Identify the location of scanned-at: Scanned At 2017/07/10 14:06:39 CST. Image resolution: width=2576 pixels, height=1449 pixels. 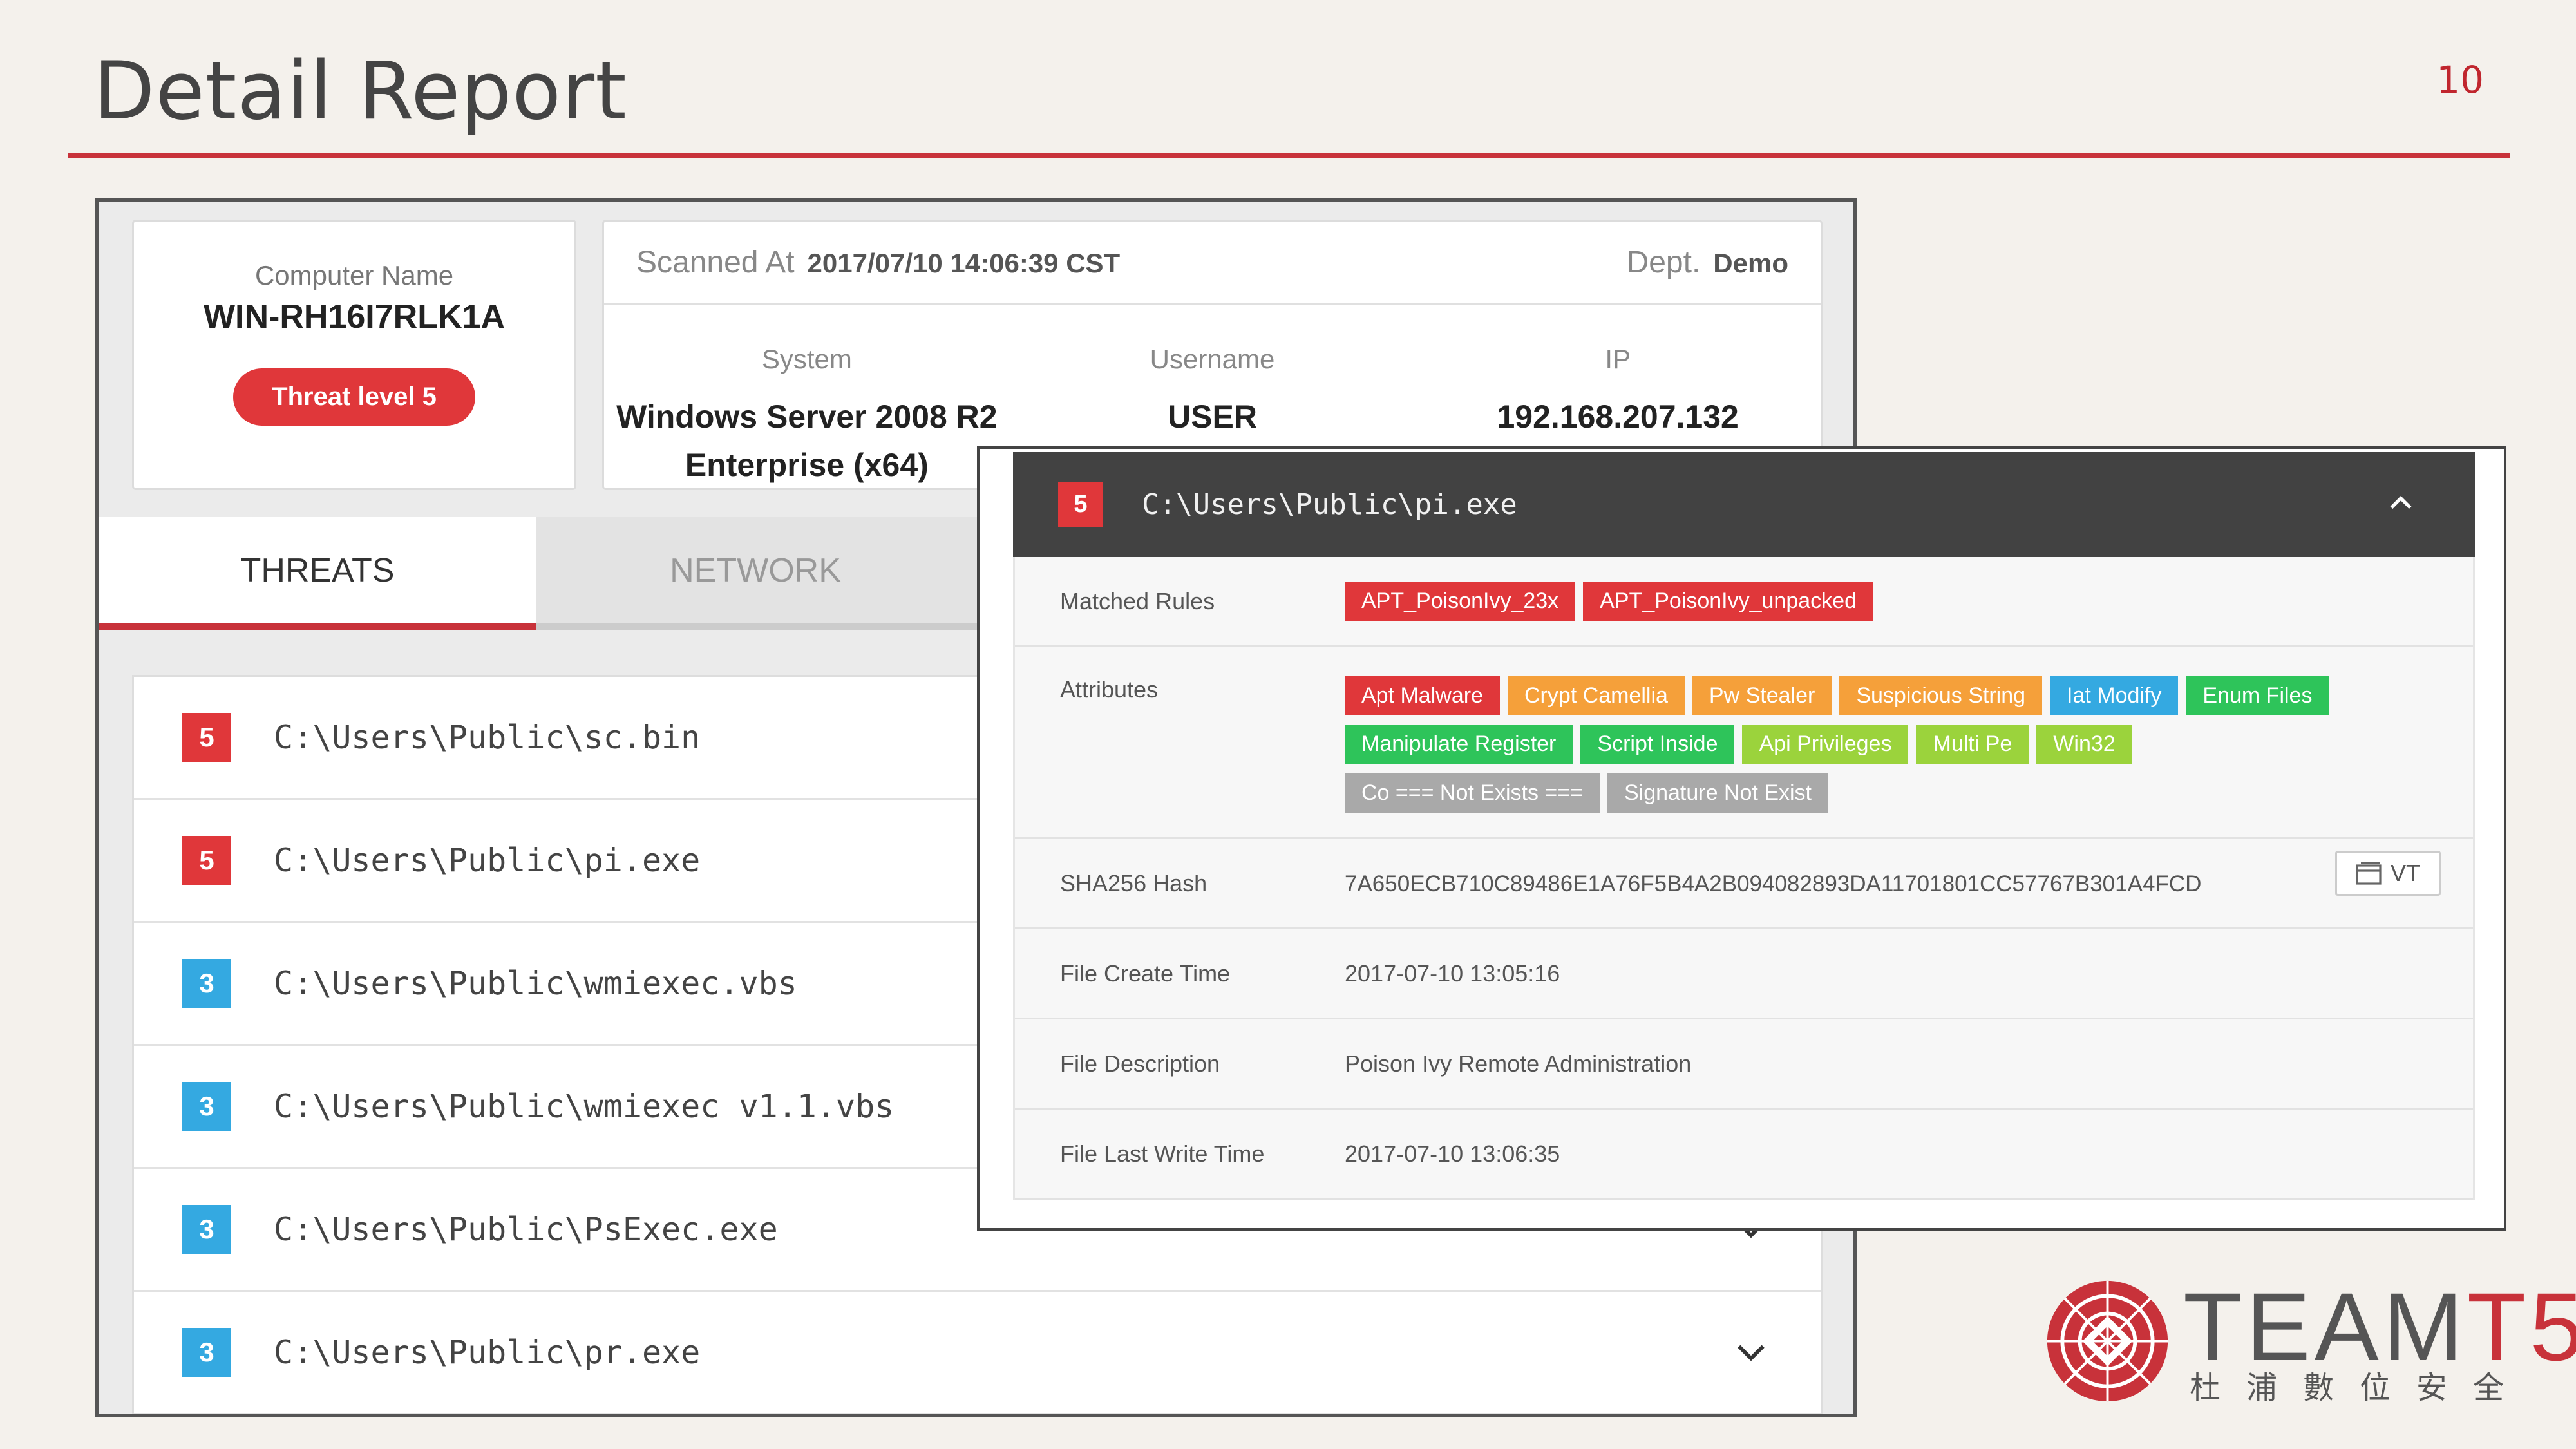
(878, 262).